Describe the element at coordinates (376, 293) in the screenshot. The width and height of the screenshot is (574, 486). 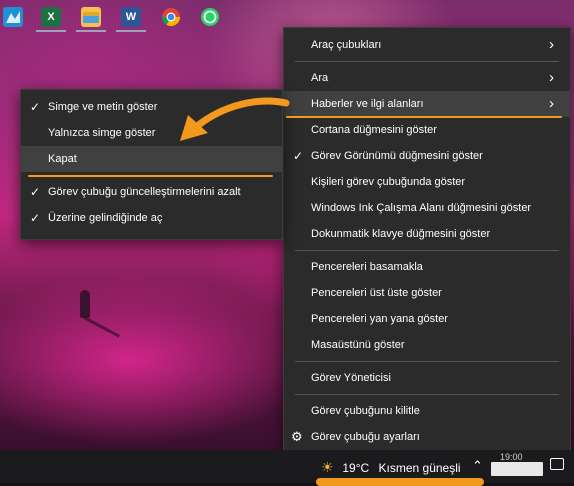
I see `menu-item-label: Pencereleri üst üste göster` at that location.